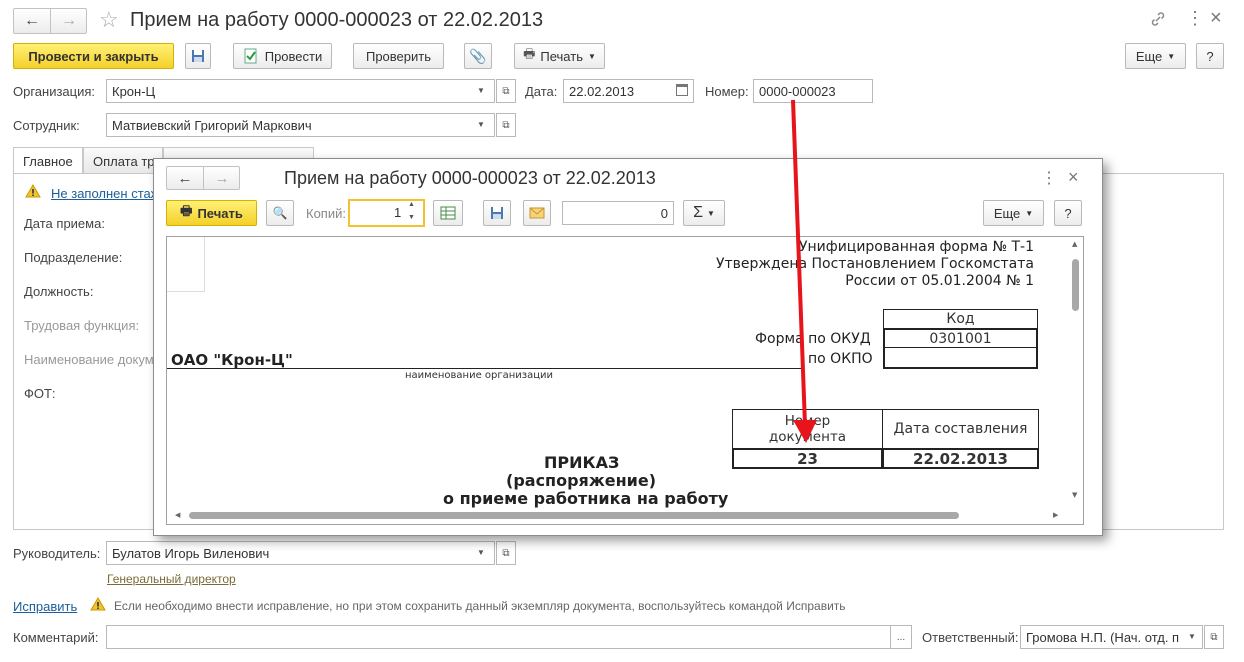  What do you see at coordinates (198, 56) in the screenshot?
I see `save-button` at bounding box center [198, 56].